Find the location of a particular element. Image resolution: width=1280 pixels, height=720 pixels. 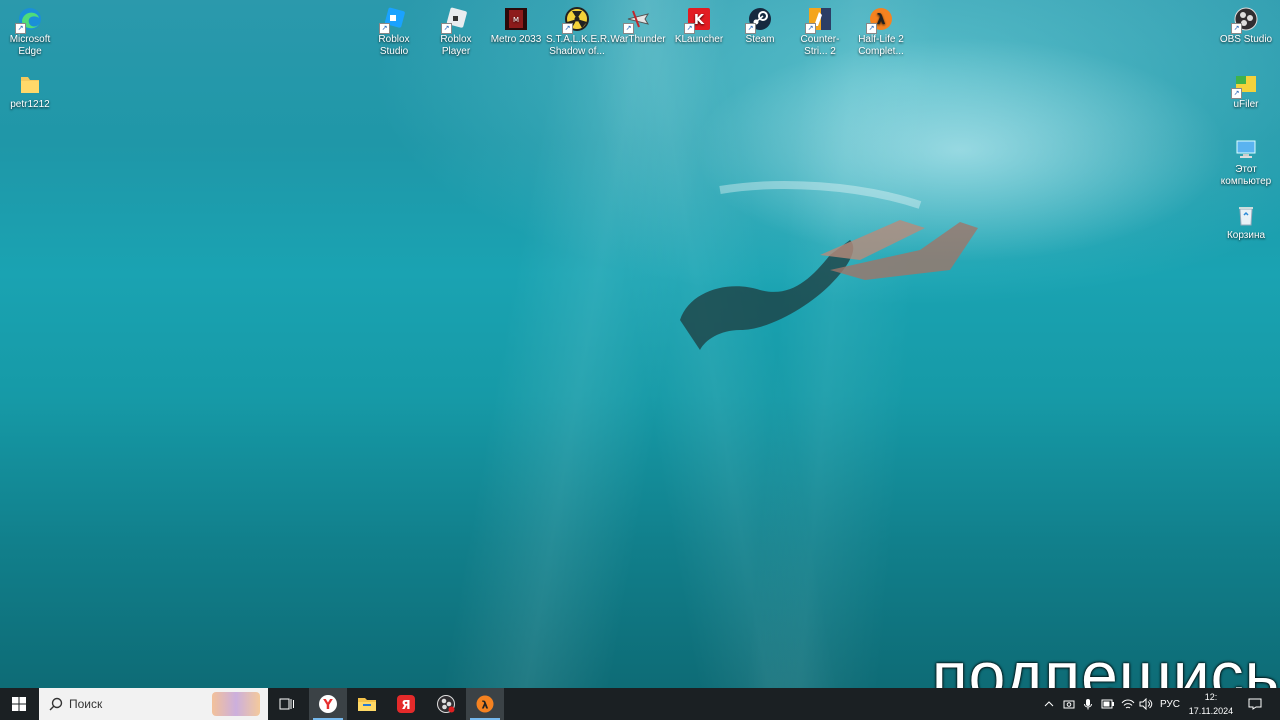

icon-label: Steam is located at coordinates (760, 39).